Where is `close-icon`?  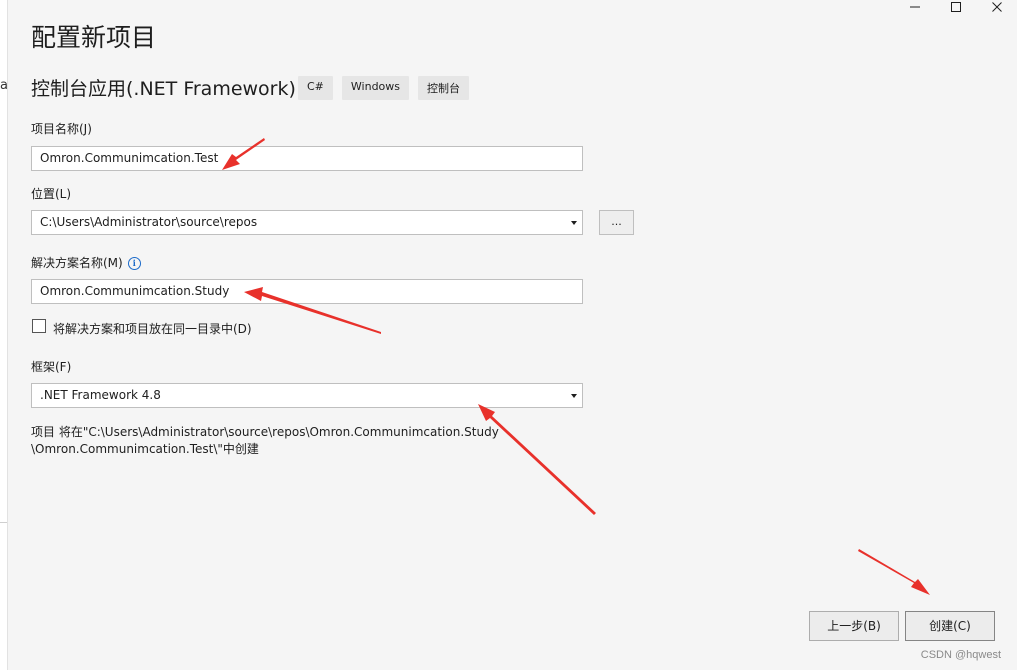
close-icon is located at coordinates (996, 7).